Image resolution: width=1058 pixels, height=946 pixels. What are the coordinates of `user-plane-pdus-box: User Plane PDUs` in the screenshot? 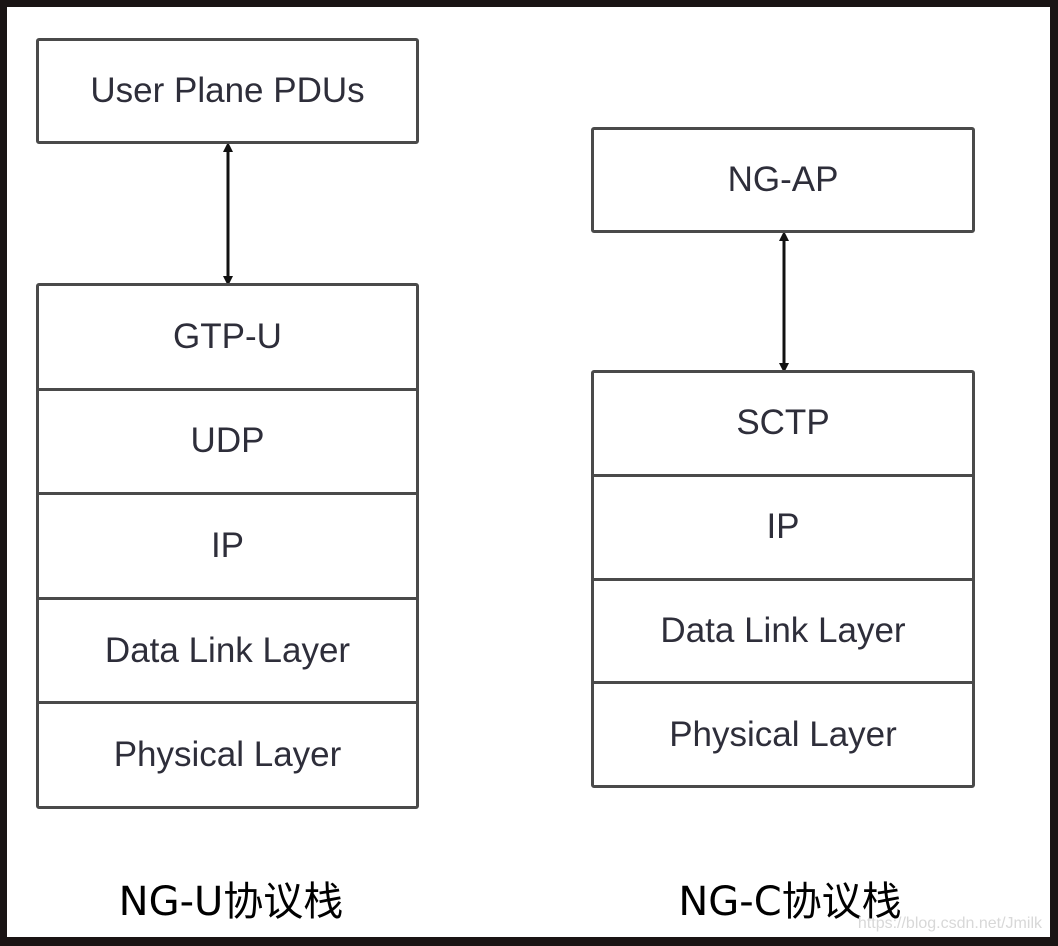 It's located at (227, 91).